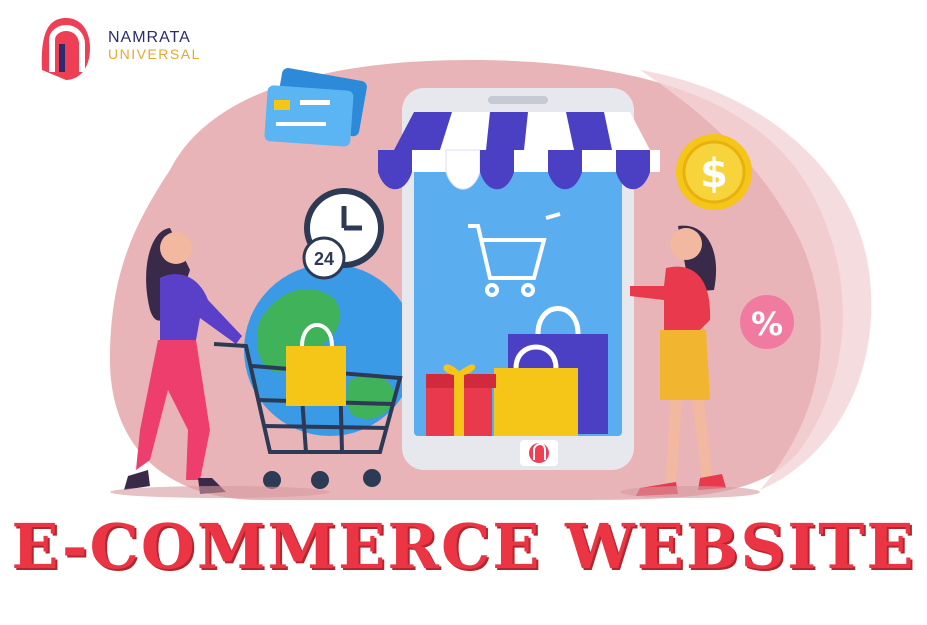  I want to click on dollar-coin-icon: $, so click(714, 172).